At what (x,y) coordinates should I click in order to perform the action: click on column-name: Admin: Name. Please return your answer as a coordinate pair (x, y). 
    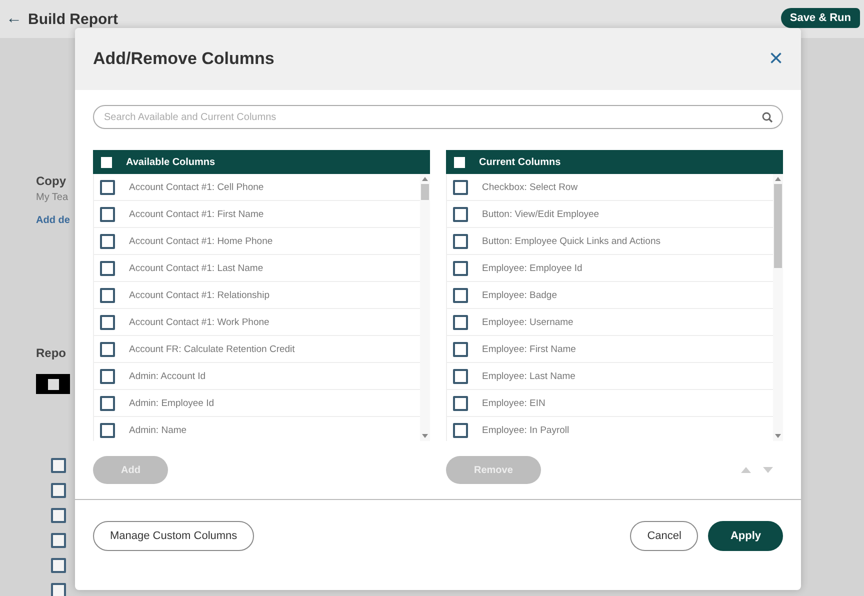
    Looking at the image, I should click on (158, 430).